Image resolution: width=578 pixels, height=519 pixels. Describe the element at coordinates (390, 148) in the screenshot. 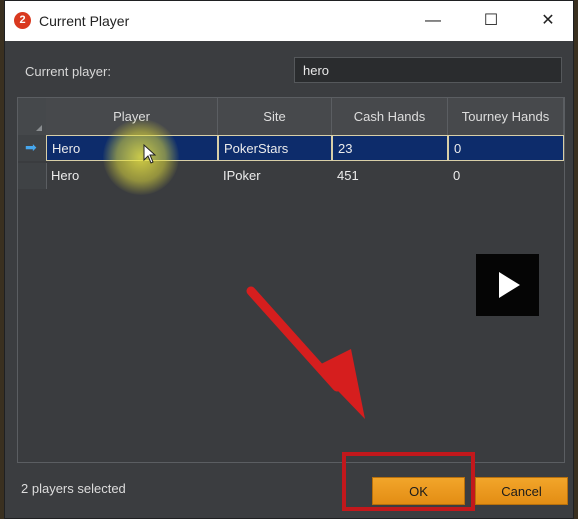

I see `cell-cash-hands: 23` at that location.